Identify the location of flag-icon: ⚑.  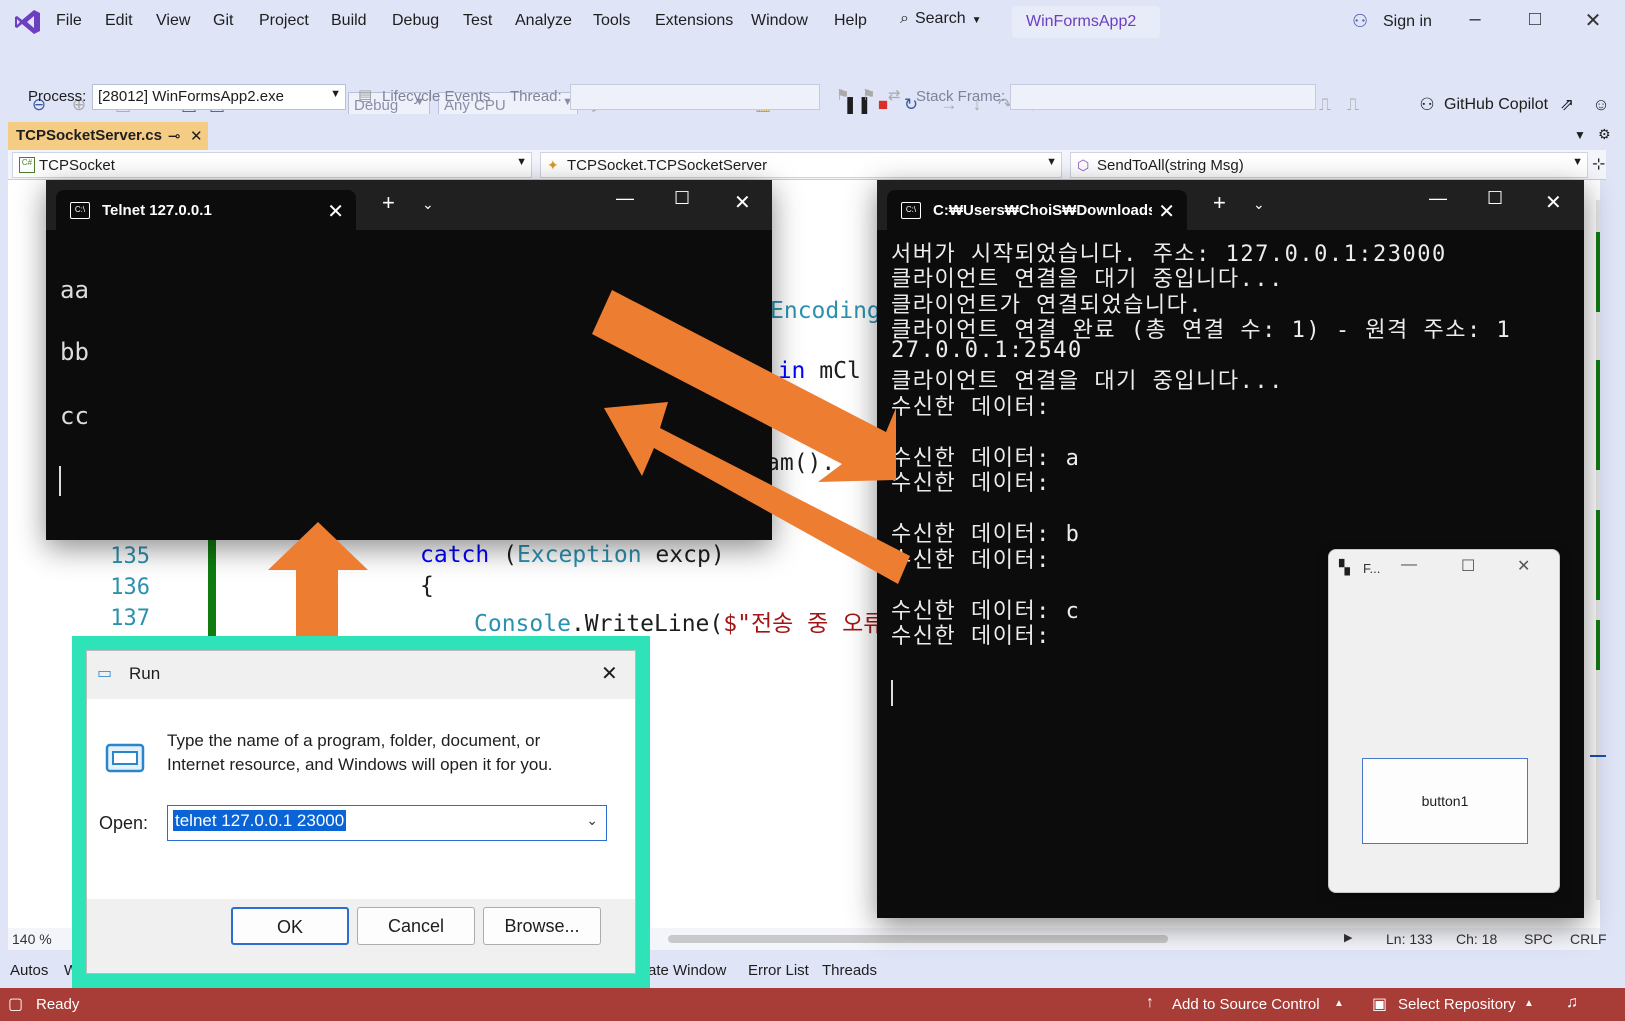
(842, 95).